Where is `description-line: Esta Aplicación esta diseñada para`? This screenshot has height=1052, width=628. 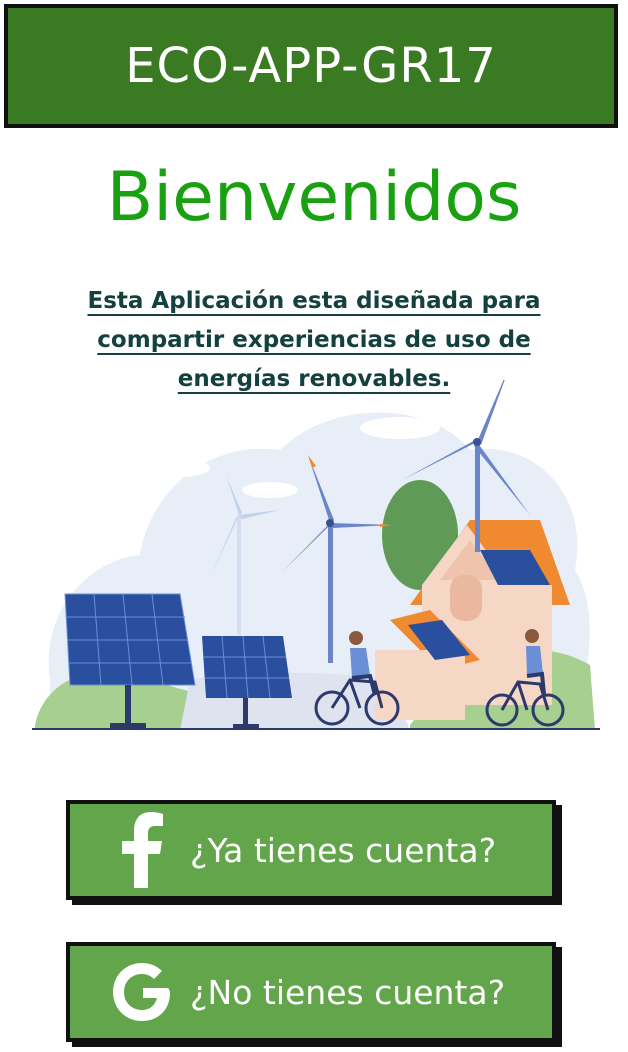
description-line: Esta Aplicación esta diseñada para is located at coordinates (314, 301).